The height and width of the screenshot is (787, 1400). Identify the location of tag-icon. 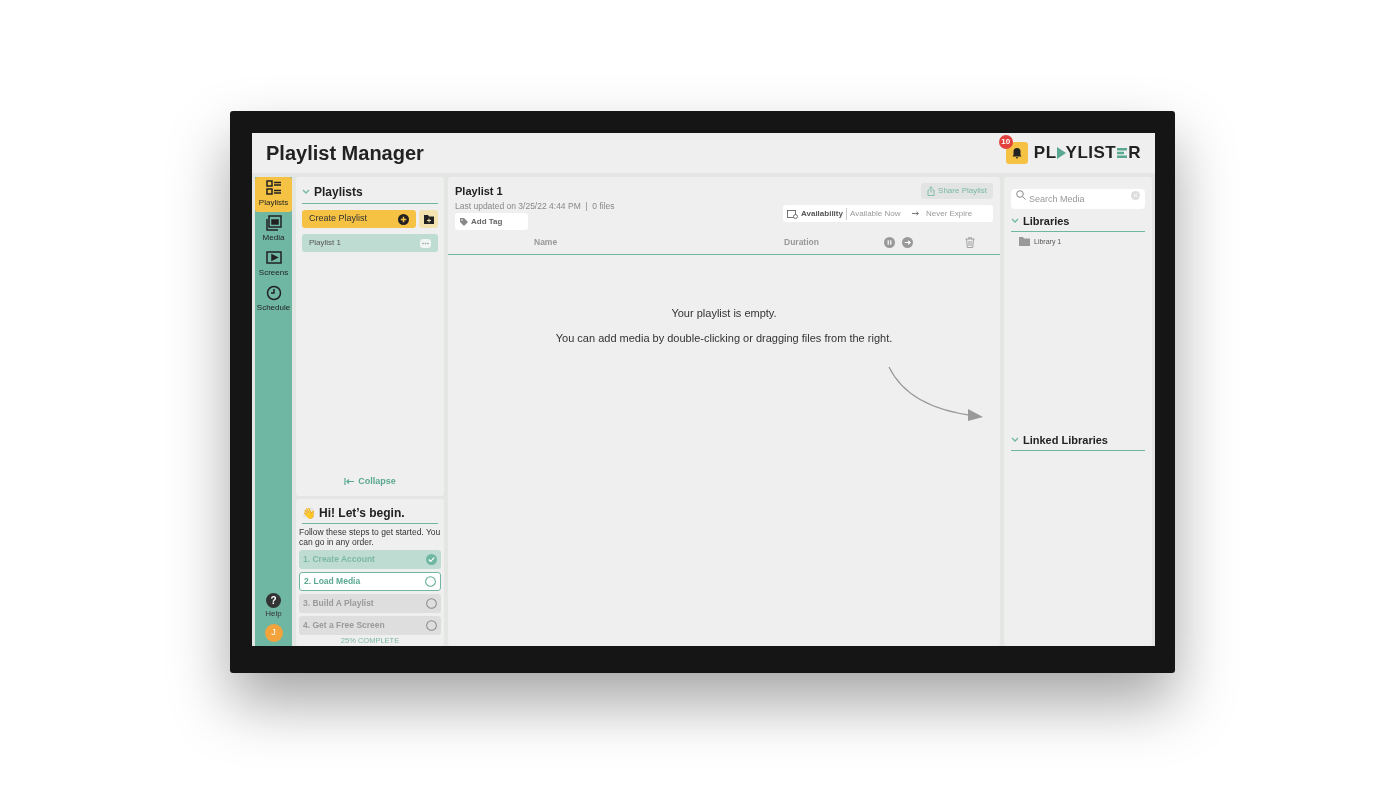
(464, 221).